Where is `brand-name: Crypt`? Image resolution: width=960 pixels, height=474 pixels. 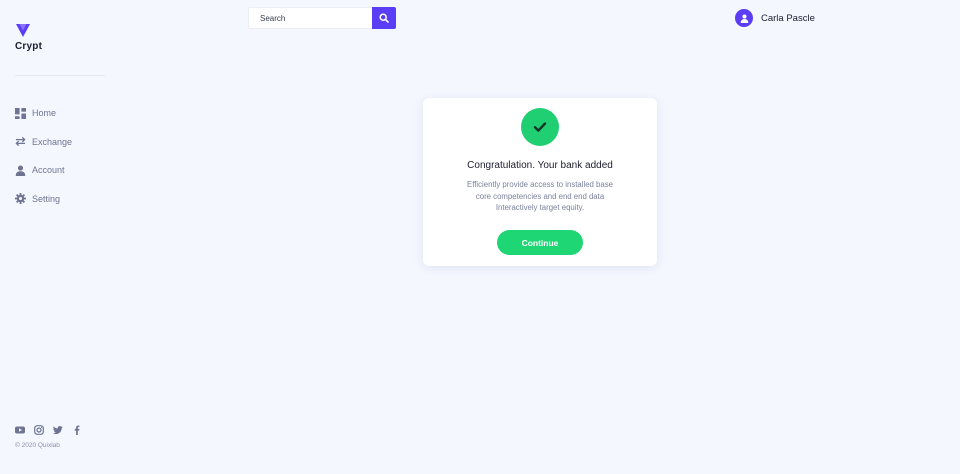 brand-name: Crypt is located at coordinates (29, 46).